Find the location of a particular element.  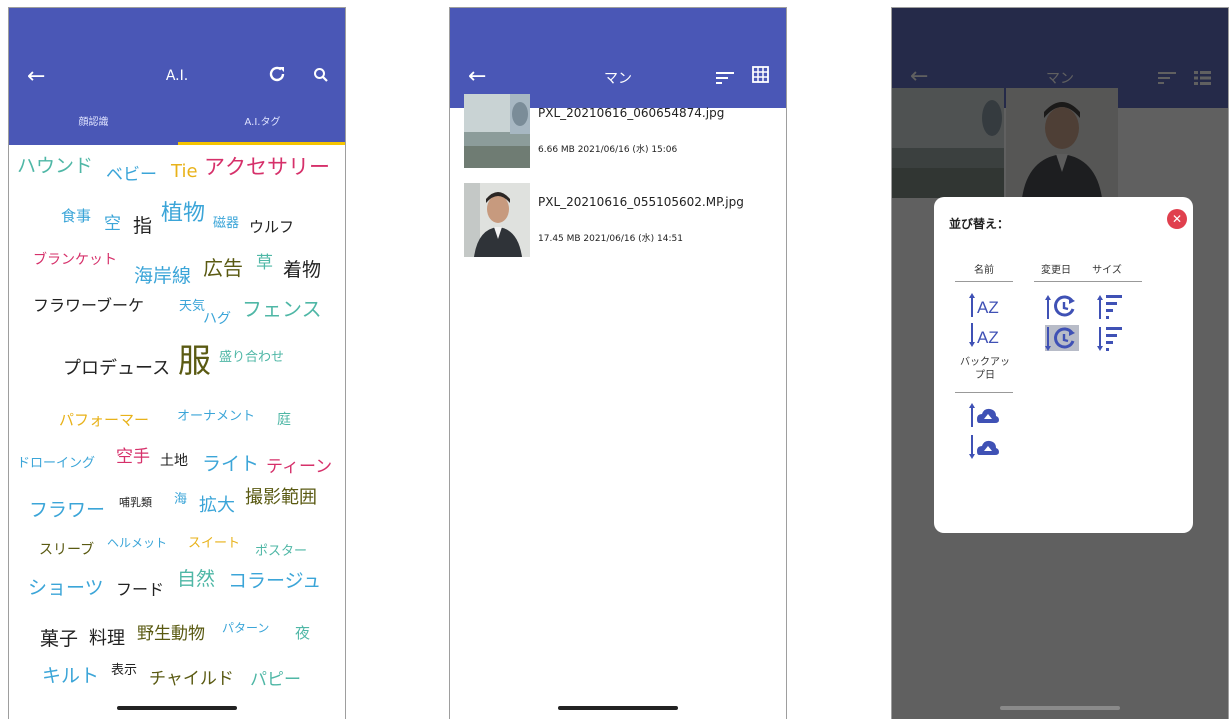

tag-item: 空 is located at coordinates (112, 224).